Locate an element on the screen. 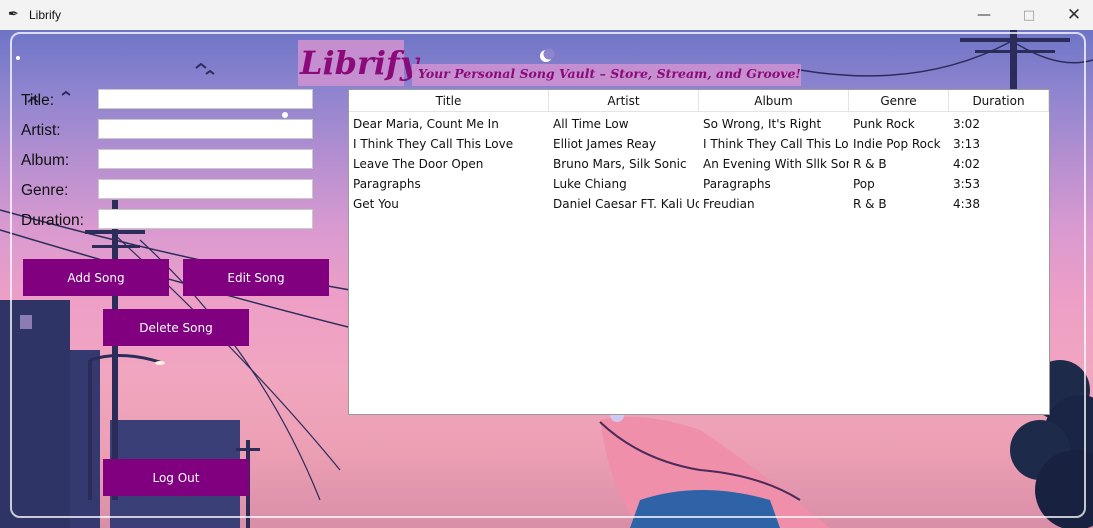 The image size is (1093, 528). feather-icon: ✒ is located at coordinates (13, 14).